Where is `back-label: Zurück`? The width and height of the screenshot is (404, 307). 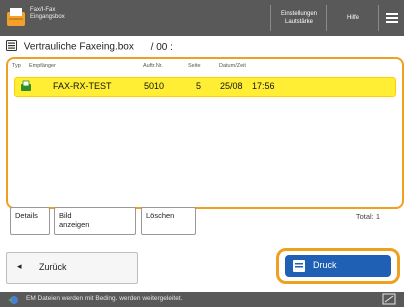 back-label: Zurück is located at coordinates (53, 267).